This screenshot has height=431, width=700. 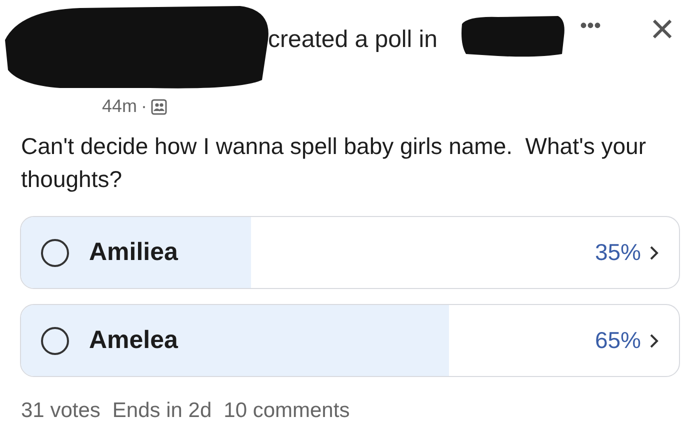 What do you see at coordinates (662, 29) in the screenshot?
I see `close-button: ×` at bounding box center [662, 29].